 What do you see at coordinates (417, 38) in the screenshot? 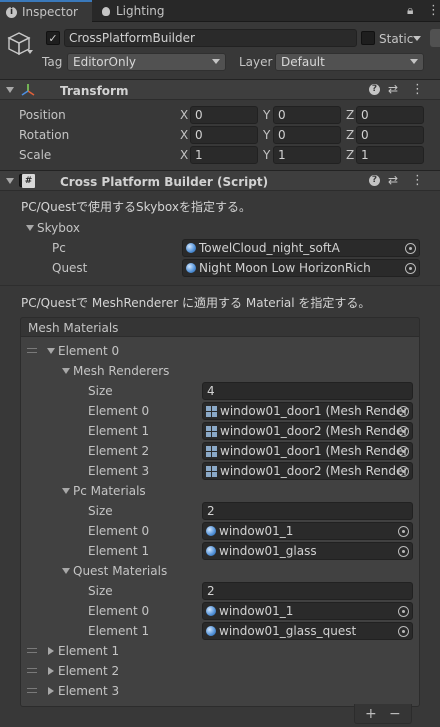
I see `static-dropdown-arrow` at bounding box center [417, 38].